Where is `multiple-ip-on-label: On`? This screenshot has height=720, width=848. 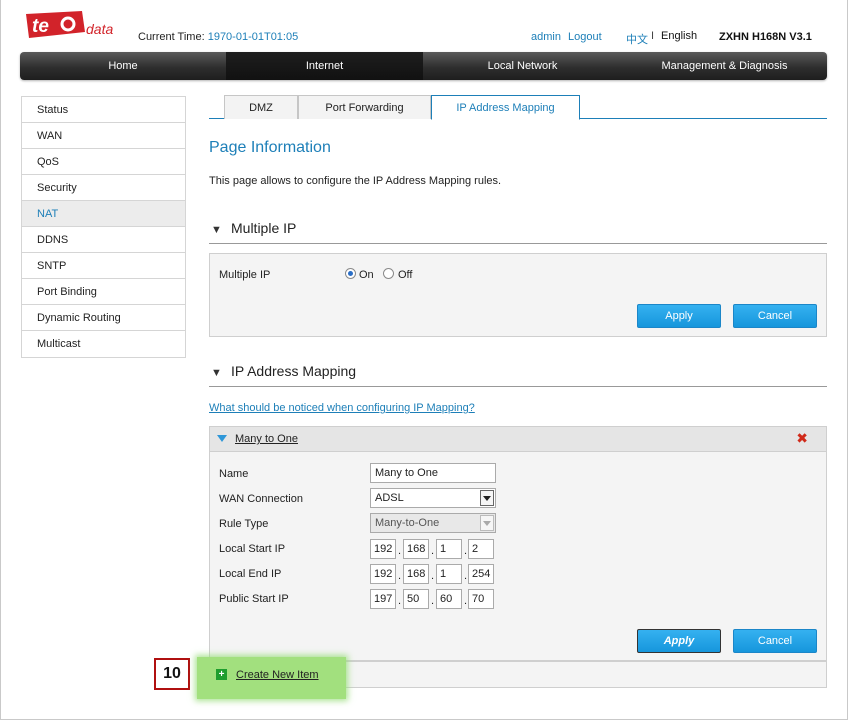 multiple-ip-on-label: On is located at coordinates (366, 275).